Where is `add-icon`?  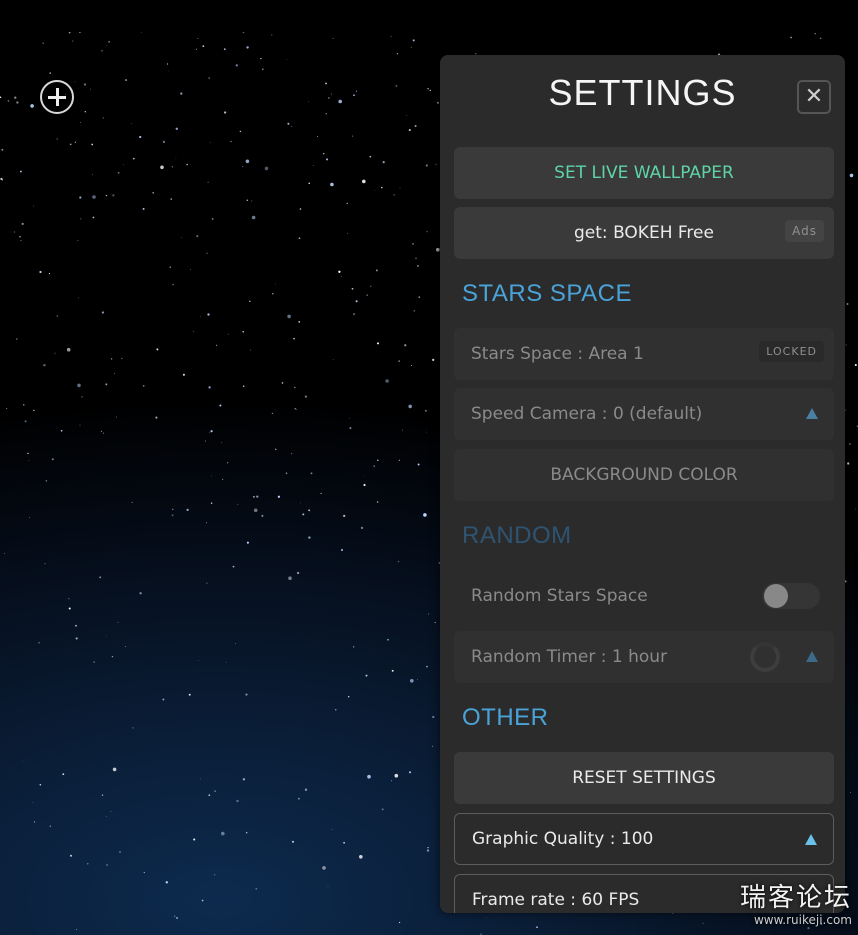
add-icon is located at coordinates (57, 97).